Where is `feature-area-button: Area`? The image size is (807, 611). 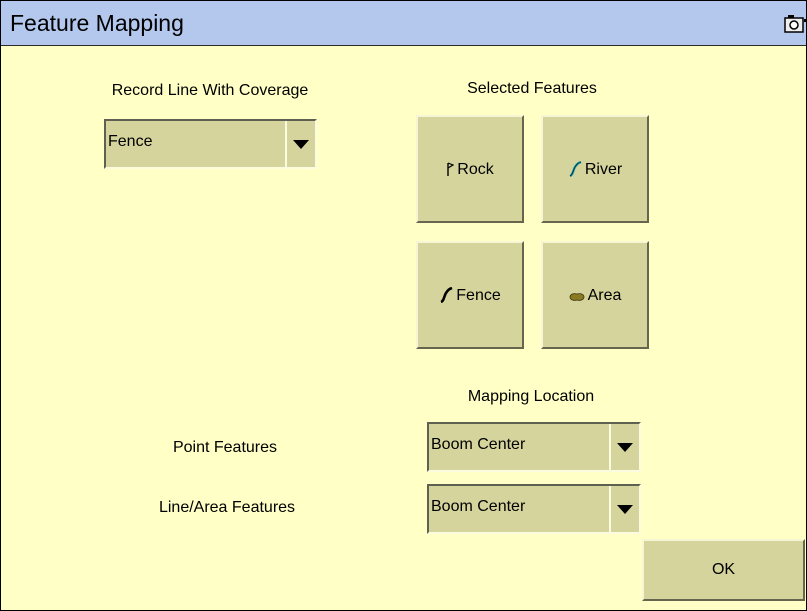 feature-area-button: Area is located at coordinates (595, 295).